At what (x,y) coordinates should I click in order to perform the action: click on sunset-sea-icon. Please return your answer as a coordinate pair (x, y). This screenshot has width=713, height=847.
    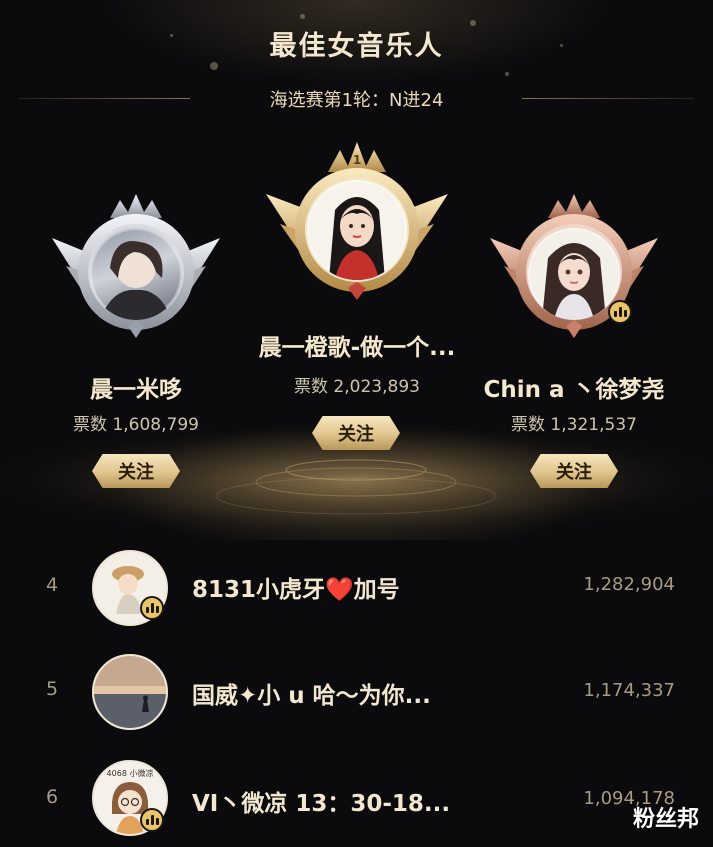
    Looking at the image, I should click on (130, 692).